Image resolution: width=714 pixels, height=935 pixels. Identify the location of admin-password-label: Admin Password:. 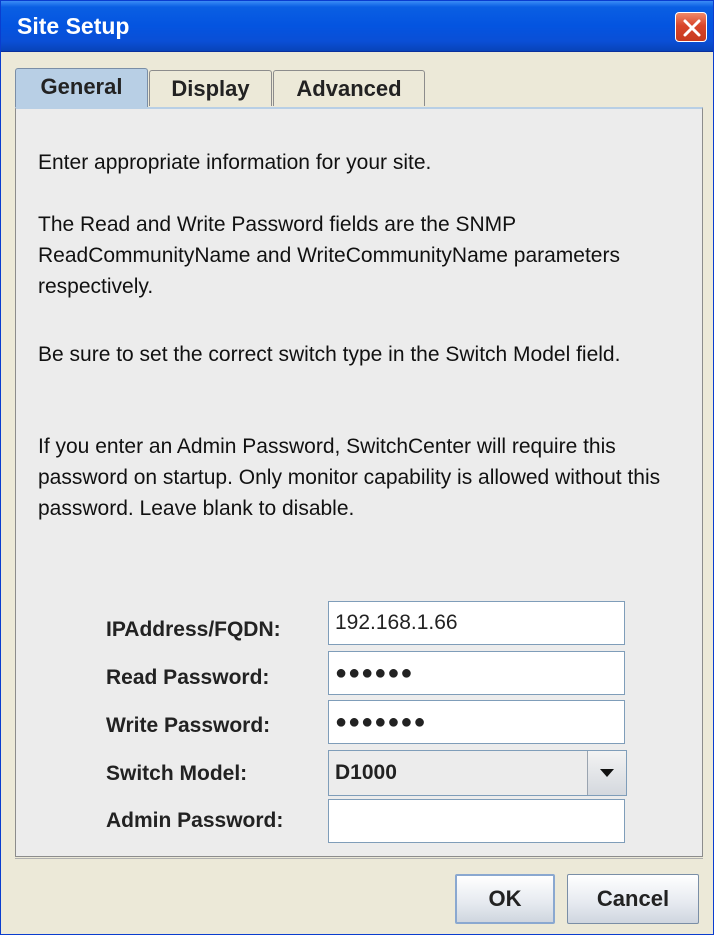
(195, 820).